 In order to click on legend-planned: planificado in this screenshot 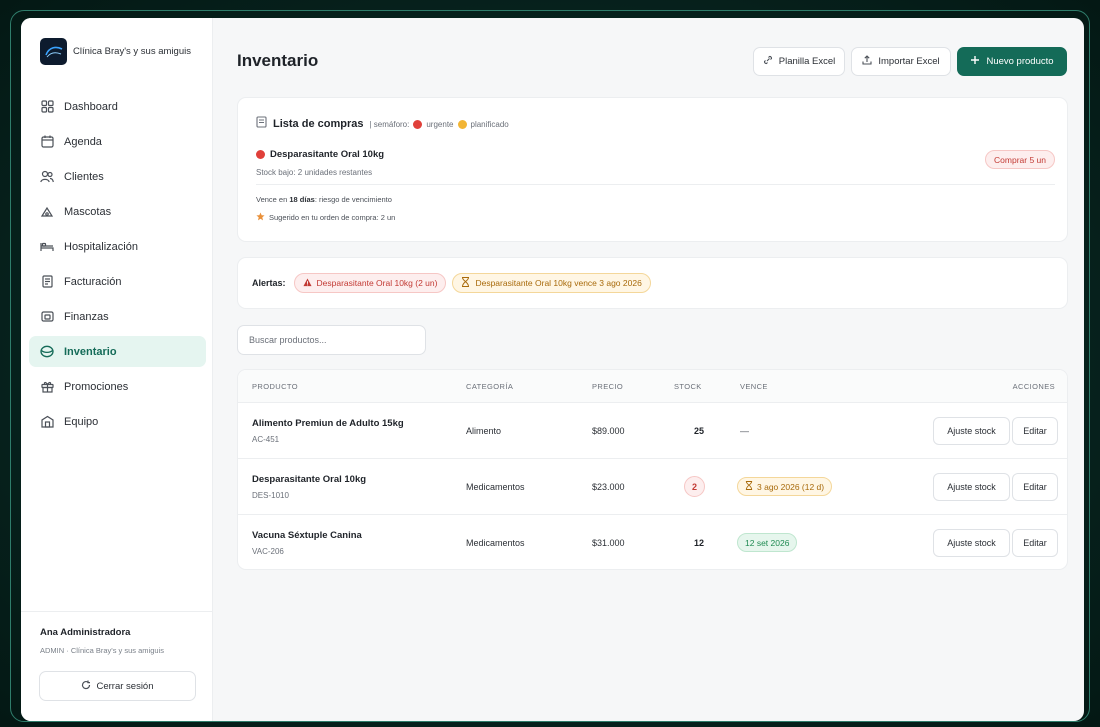, I will do `click(489, 124)`.